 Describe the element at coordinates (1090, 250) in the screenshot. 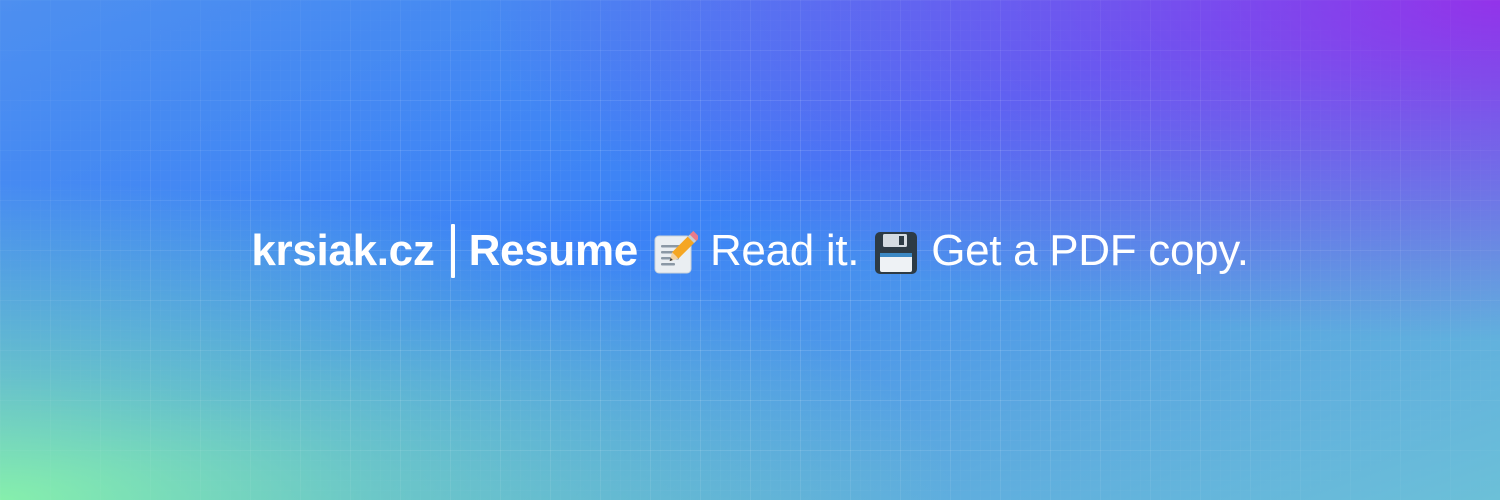

I see `pdf-text: Get a PDF copy.` at that location.